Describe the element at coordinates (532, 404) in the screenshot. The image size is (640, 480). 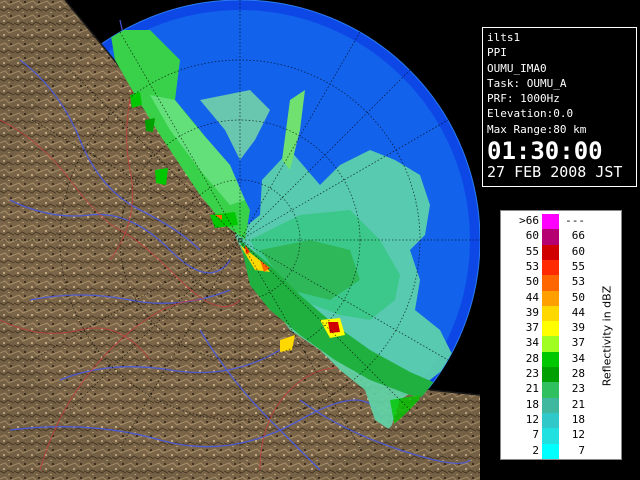
I see `legend-row-low: 18` at that location.